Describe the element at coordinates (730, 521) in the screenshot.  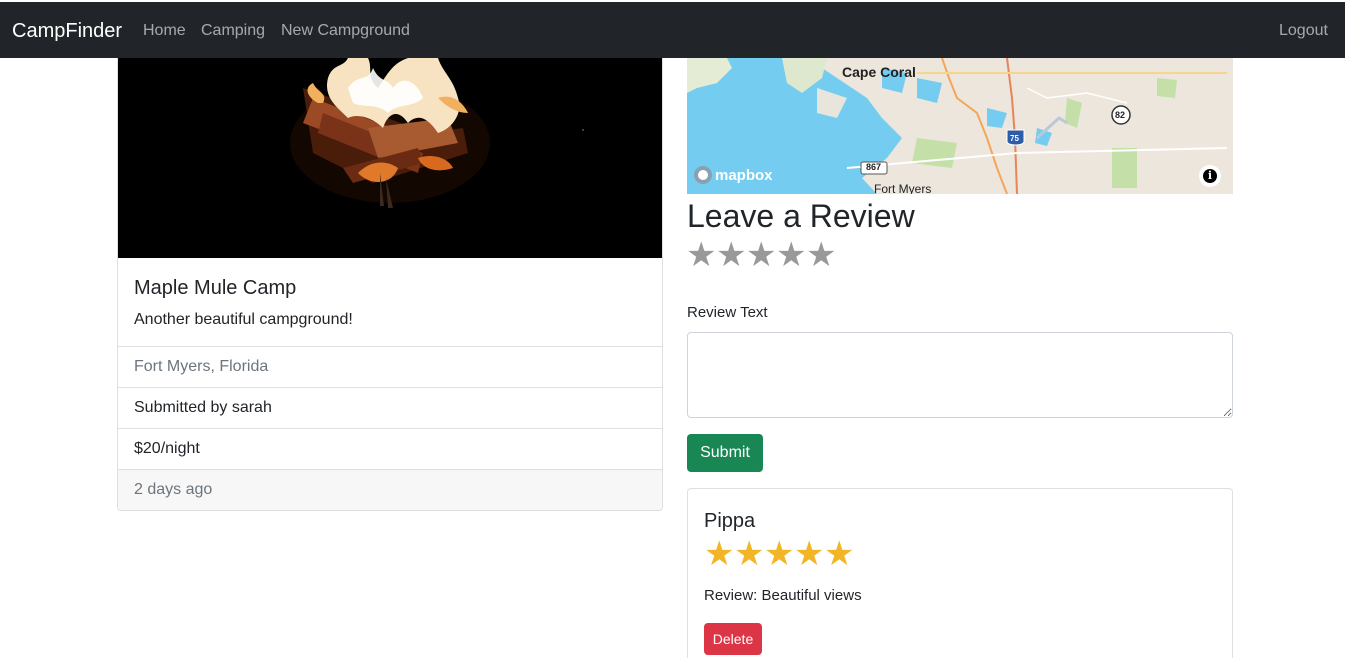
I see `review-author: Pippa` at that location.